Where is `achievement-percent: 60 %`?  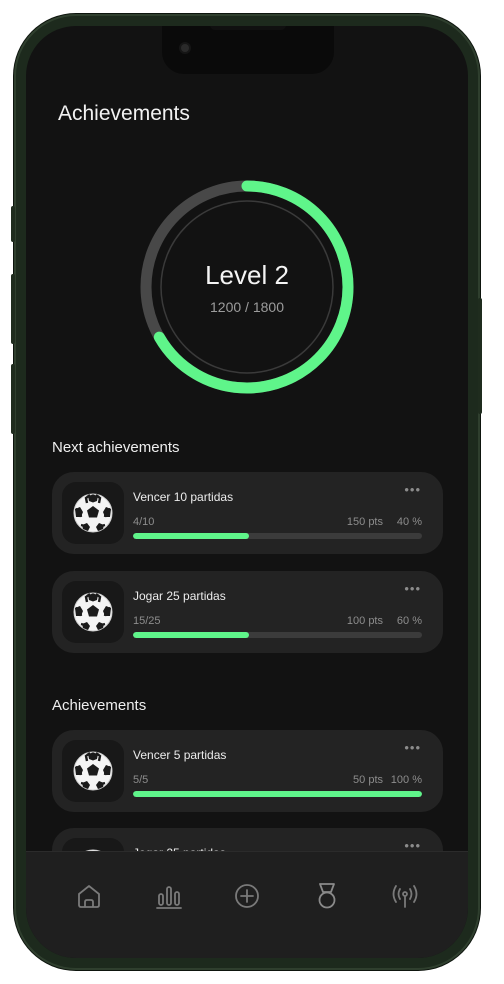 achievement-percent: 60 % is located at coordinates (409, 621).